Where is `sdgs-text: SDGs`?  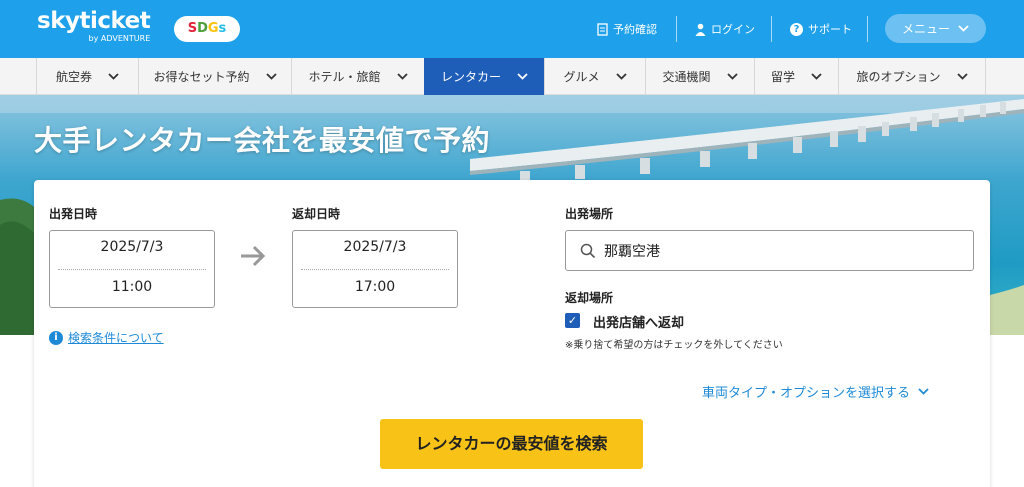 sdgs-text: SDGs is located at coordinates (207, 28).